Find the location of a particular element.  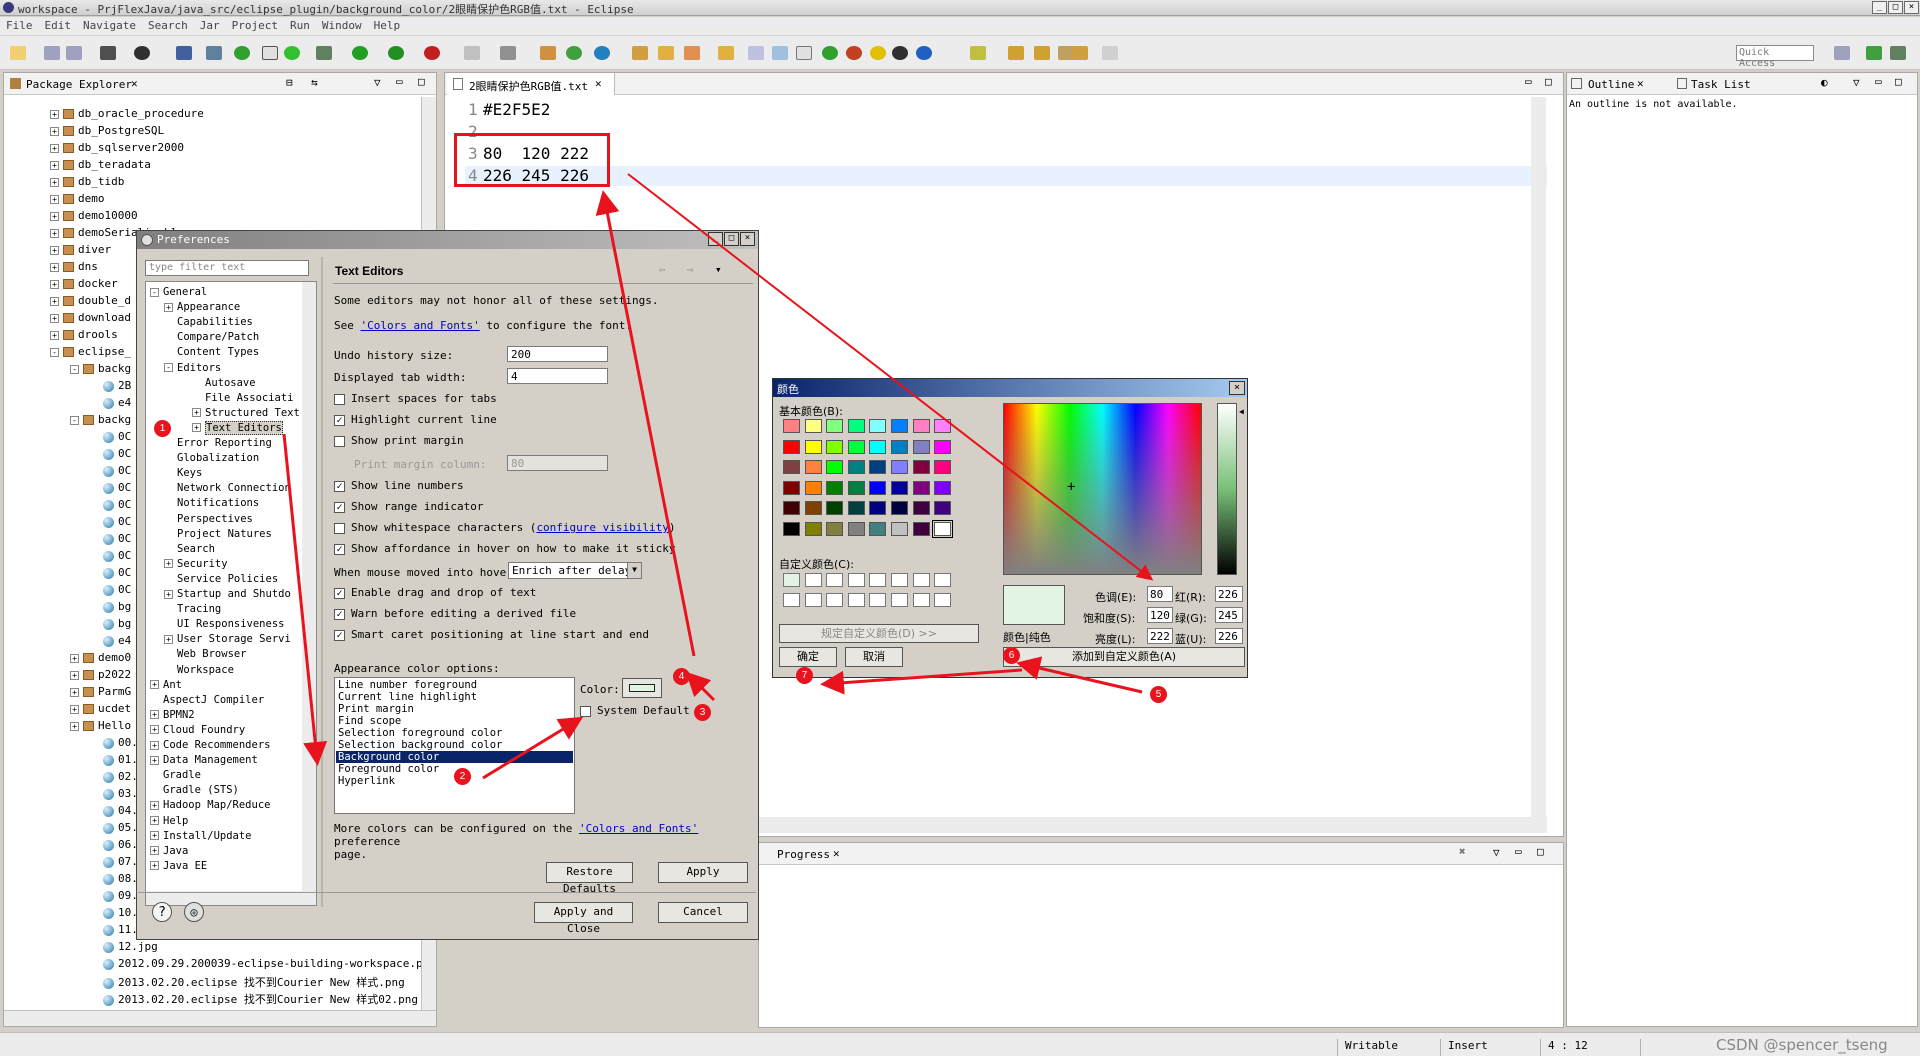

annotation-marker: 3 is located at coordinates (702, 712).